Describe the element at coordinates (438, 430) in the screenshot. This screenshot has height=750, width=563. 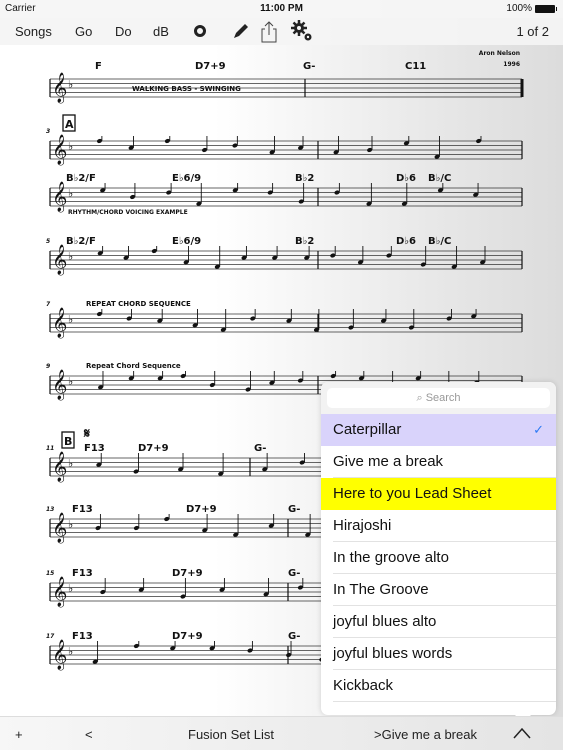
I see `song-list-item: Caterpillar ✓` at that location.